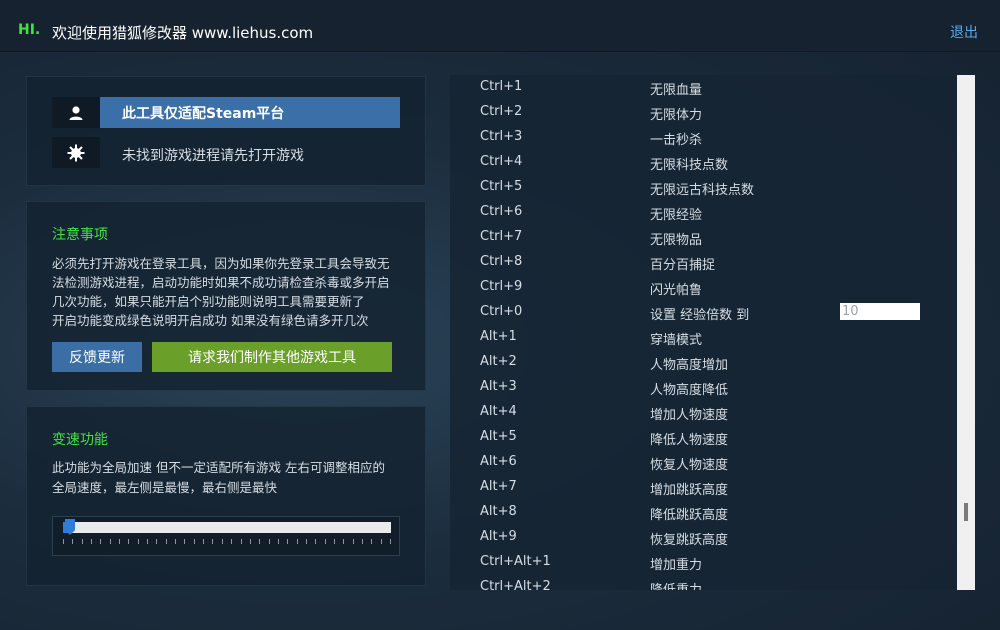 The image size is (1000, 630). I want to click on hotkey-key: Ctrl+5, so click(501, 186).